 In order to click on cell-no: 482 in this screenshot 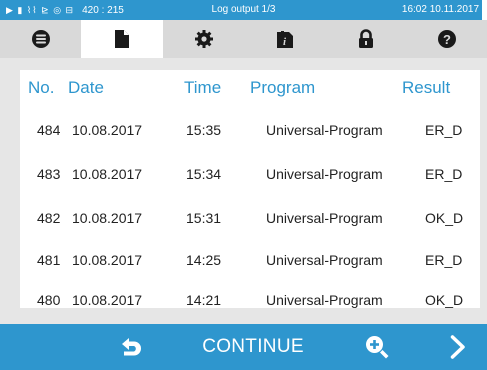, I will do `click(49, 218)`.